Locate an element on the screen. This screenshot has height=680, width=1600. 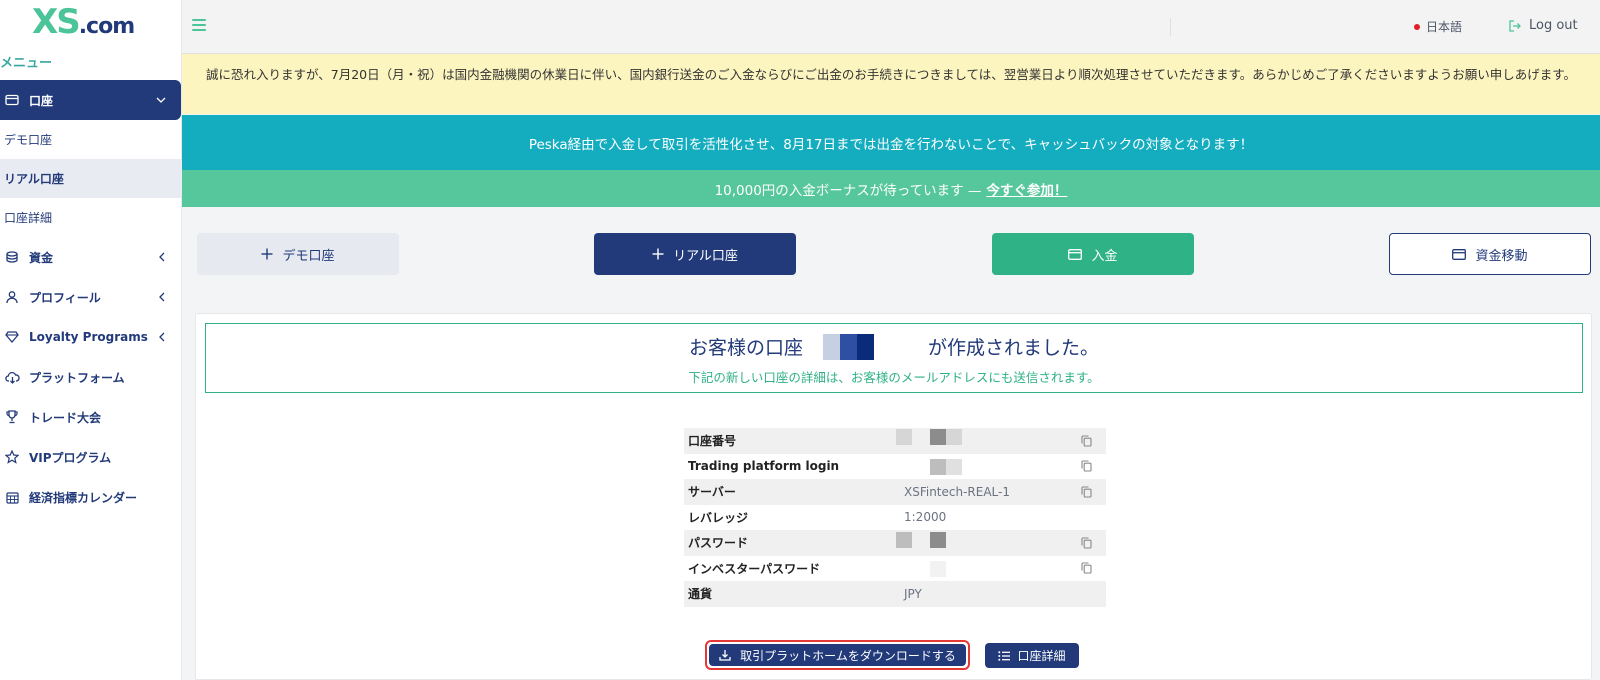
account-details-button: 口座詳細 is located at coordinates (1032, 655).